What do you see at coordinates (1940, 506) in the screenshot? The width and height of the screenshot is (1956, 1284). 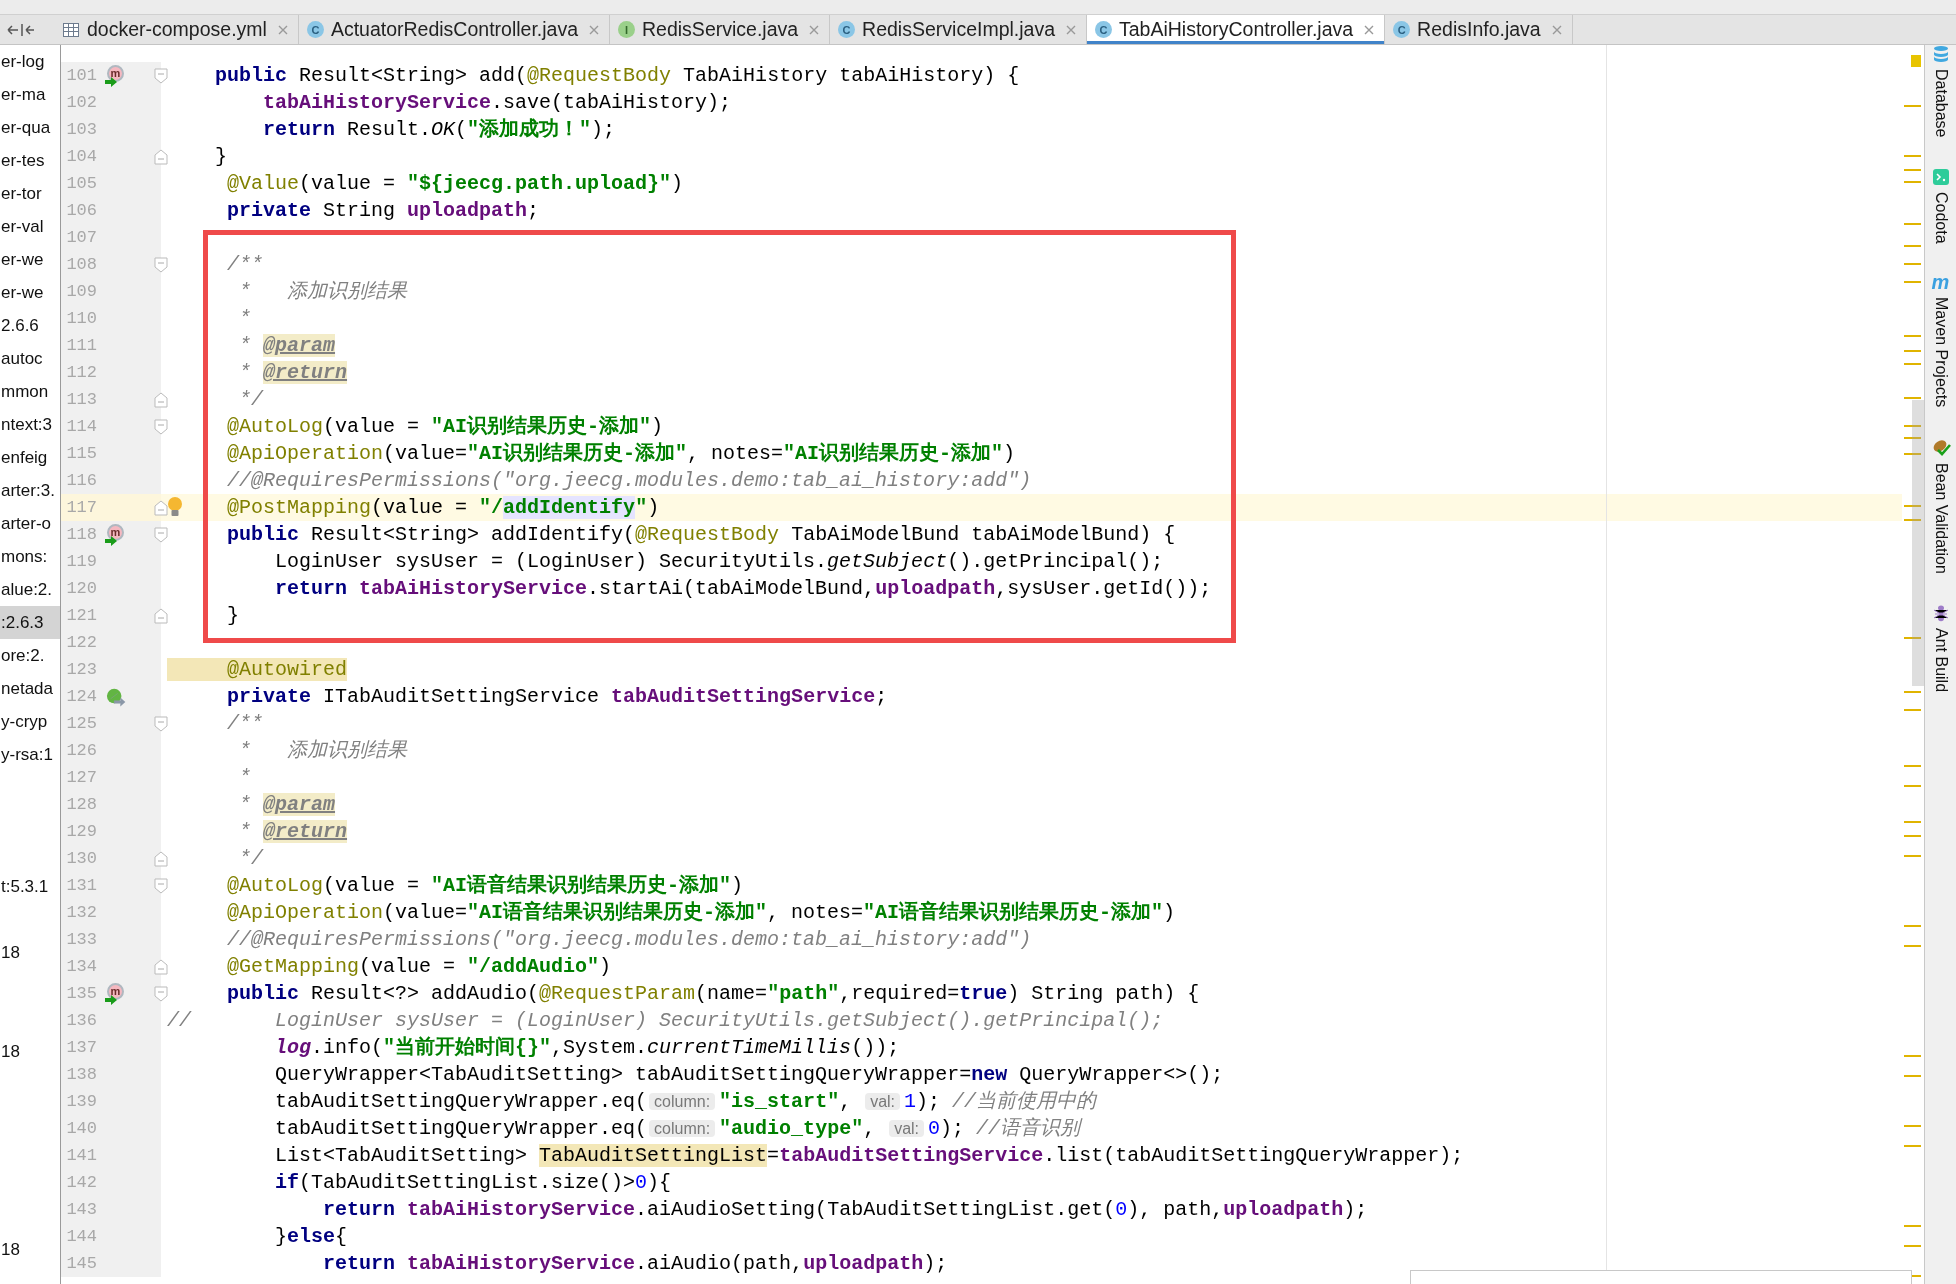 I see `tool-window-button: Bean Validation` at bounding box center [1940, 506].